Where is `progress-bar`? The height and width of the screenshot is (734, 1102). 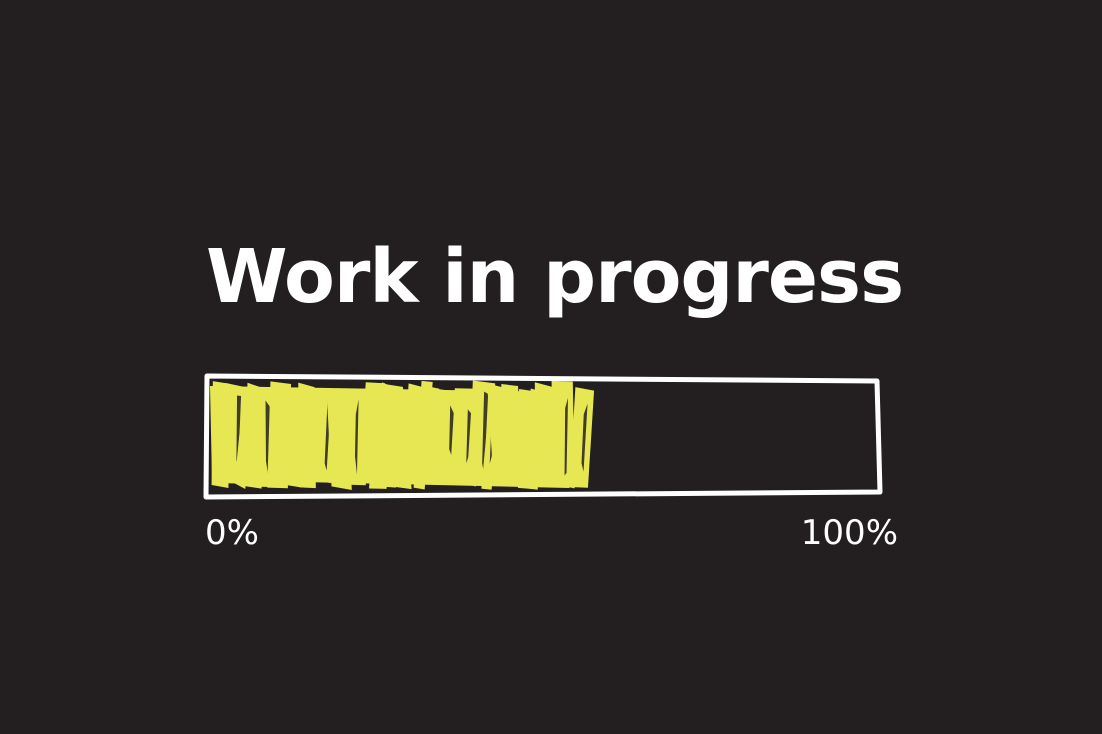
progress-bar is located at coordinates (546, 436).